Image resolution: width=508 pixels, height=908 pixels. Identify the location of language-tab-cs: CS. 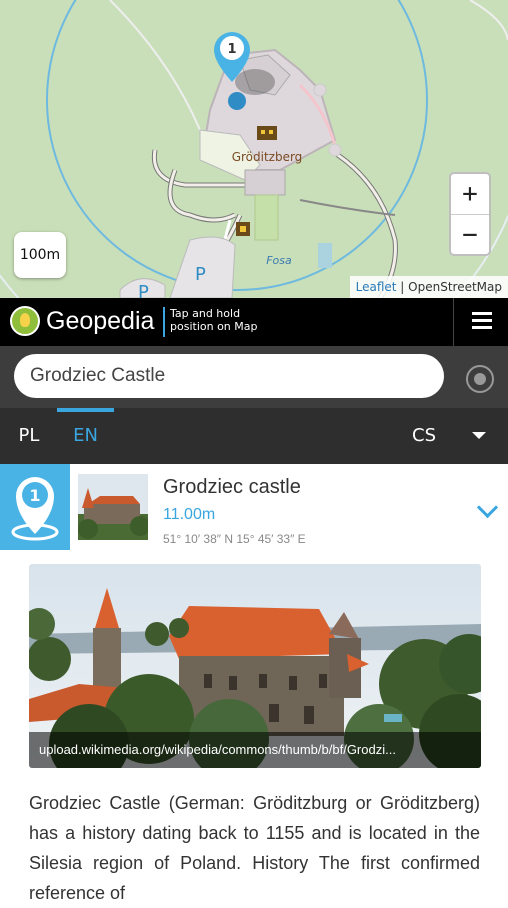
(424, 436).